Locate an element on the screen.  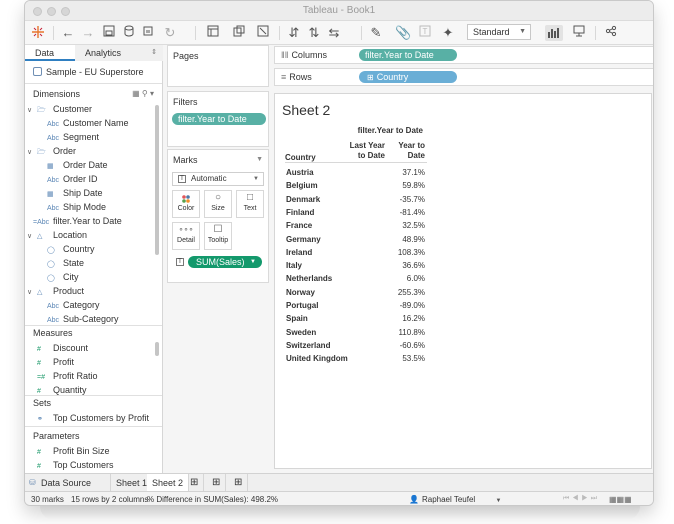
close-window-button is located at coordinates (37, 11).